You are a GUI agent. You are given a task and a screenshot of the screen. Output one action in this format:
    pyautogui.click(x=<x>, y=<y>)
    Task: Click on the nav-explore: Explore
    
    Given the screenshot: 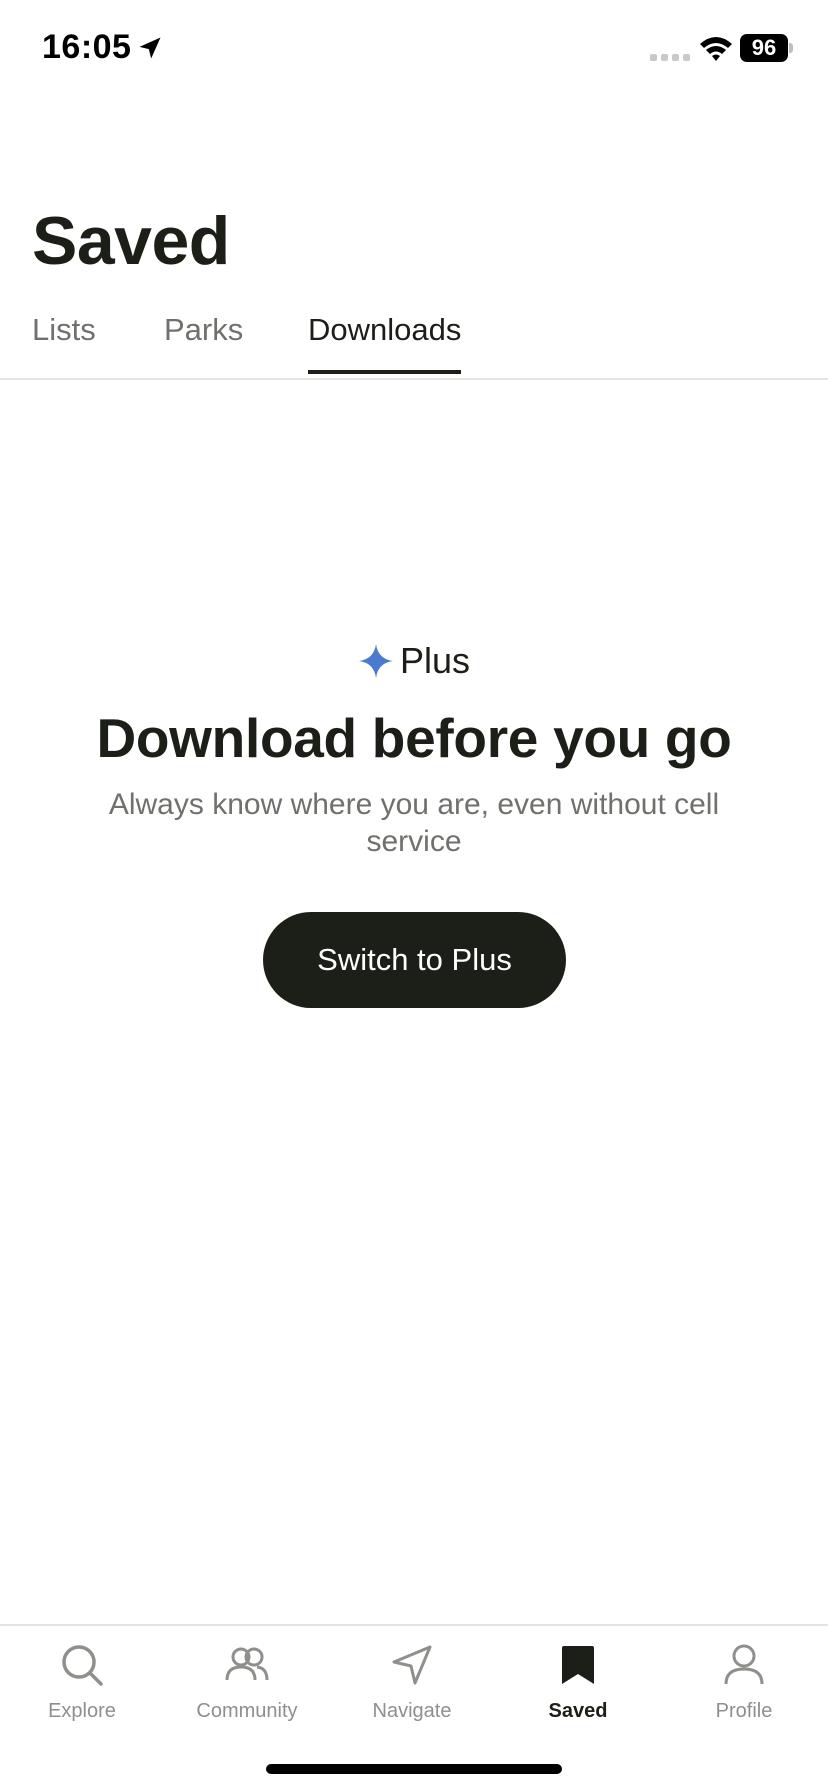 What is the action you would take?
    pyautogui.click(x=82, y=1692)
    